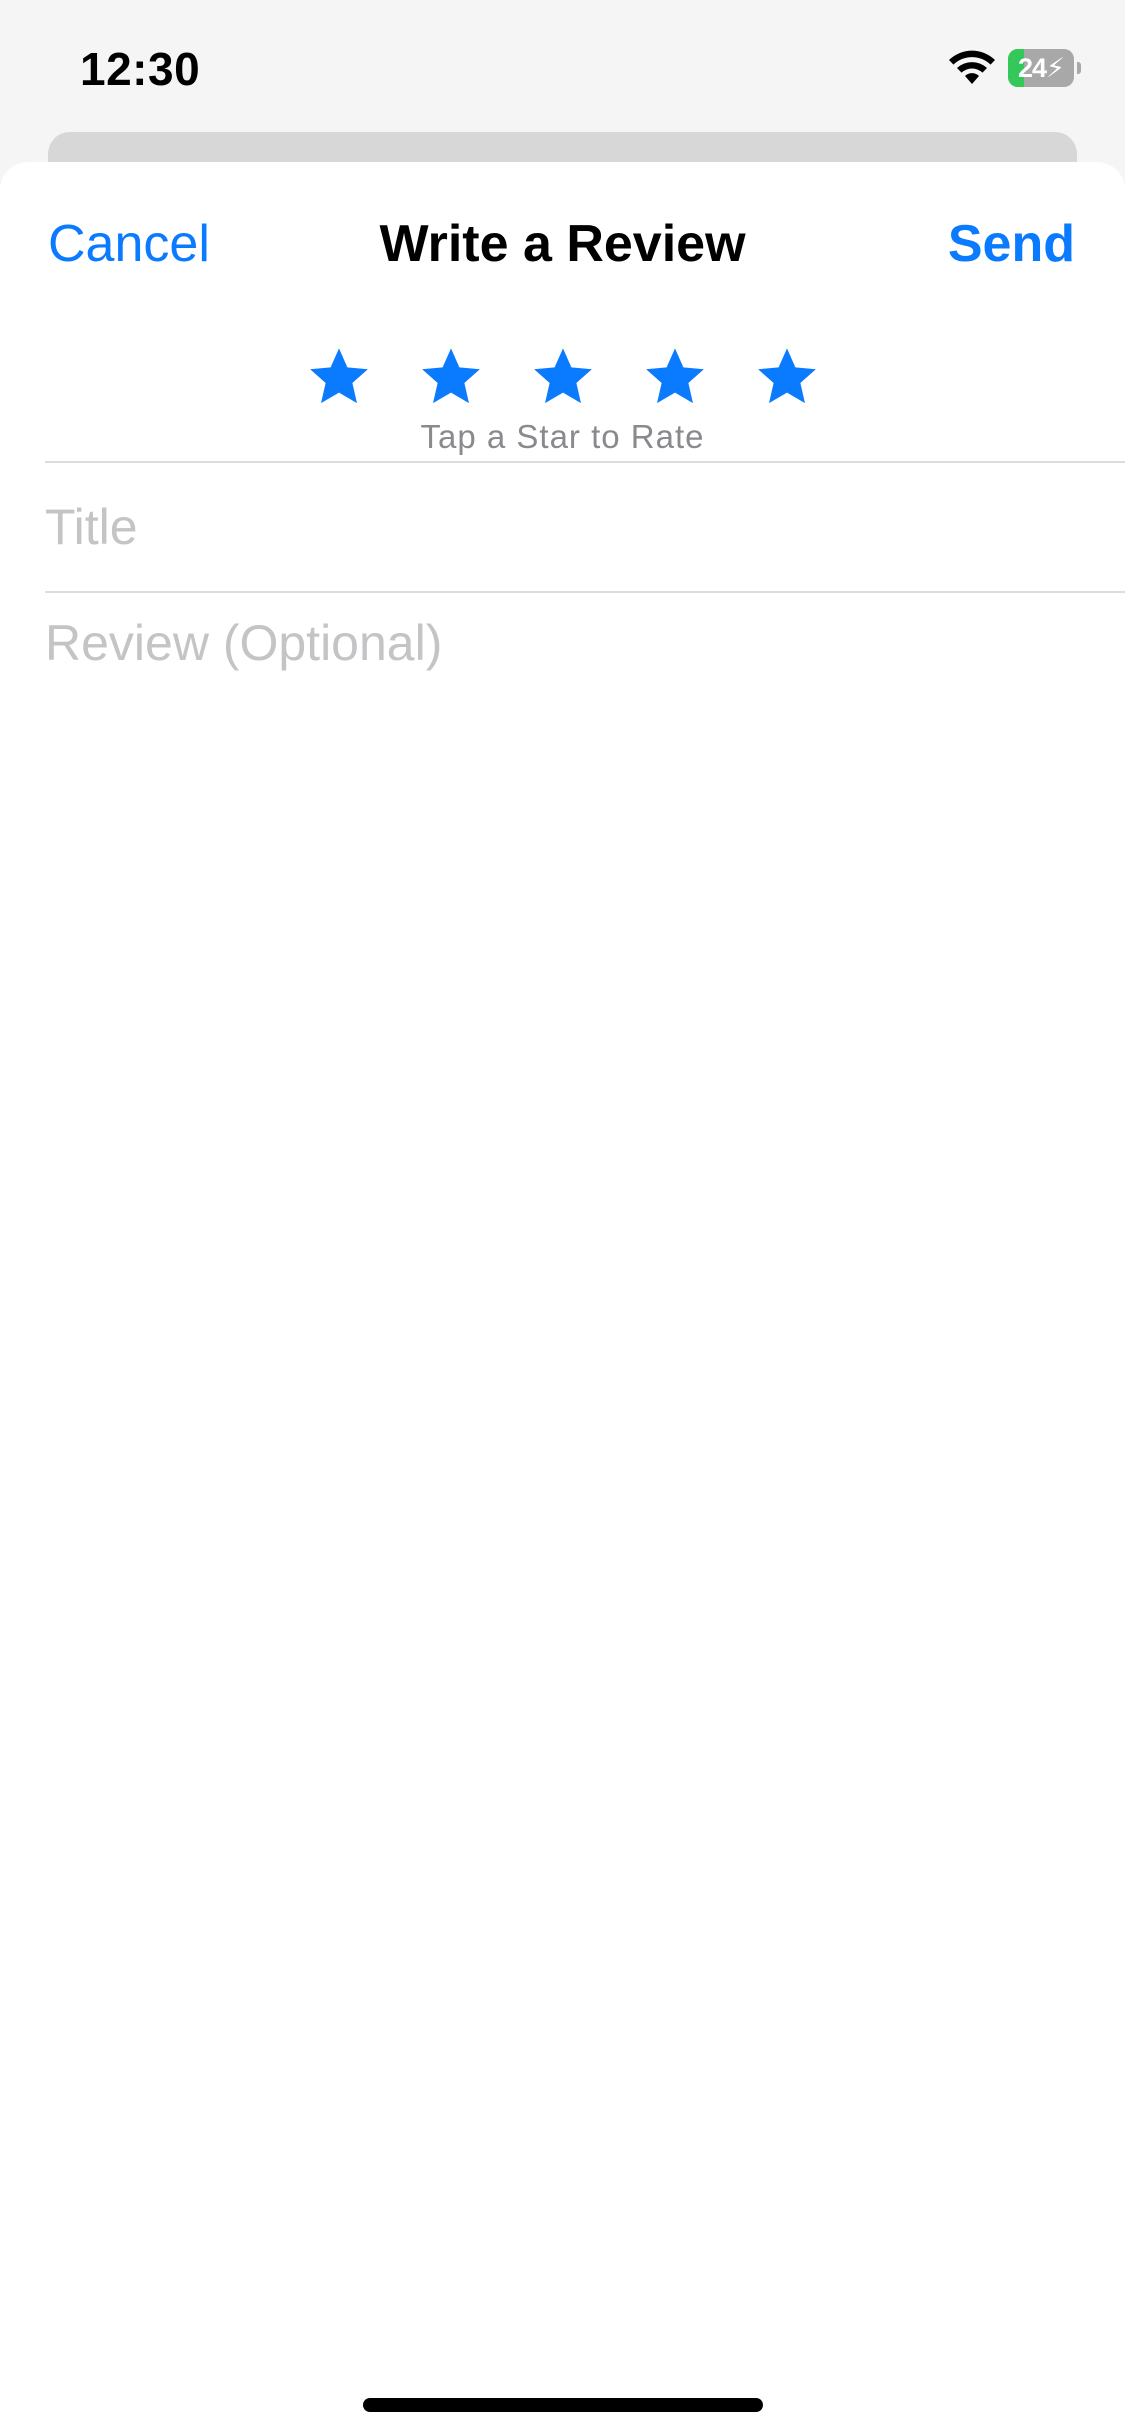 The image size is (1125, 2436). Describe the element at coordinates (140, 69) in the screenshot. I see `status-time: 12:30` at that location.